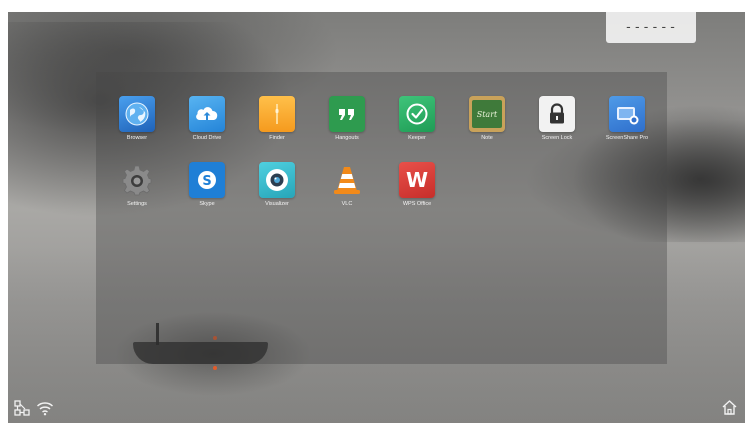 This screenshot has height=423, width=745. I want to click on clock-widget: ------, so click(651, 27).